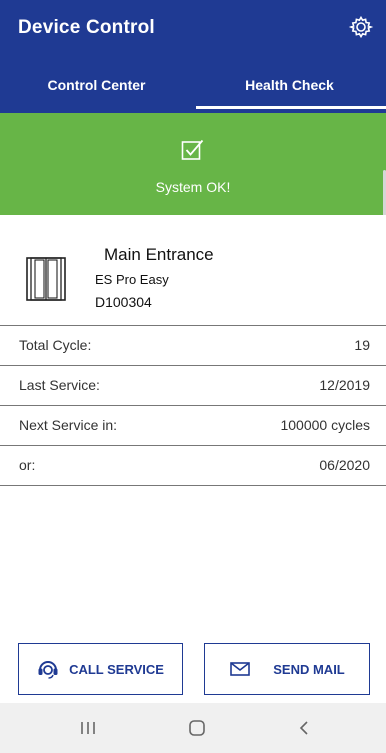  I want to click on checkbox-checked-icon, so click(192, 149).